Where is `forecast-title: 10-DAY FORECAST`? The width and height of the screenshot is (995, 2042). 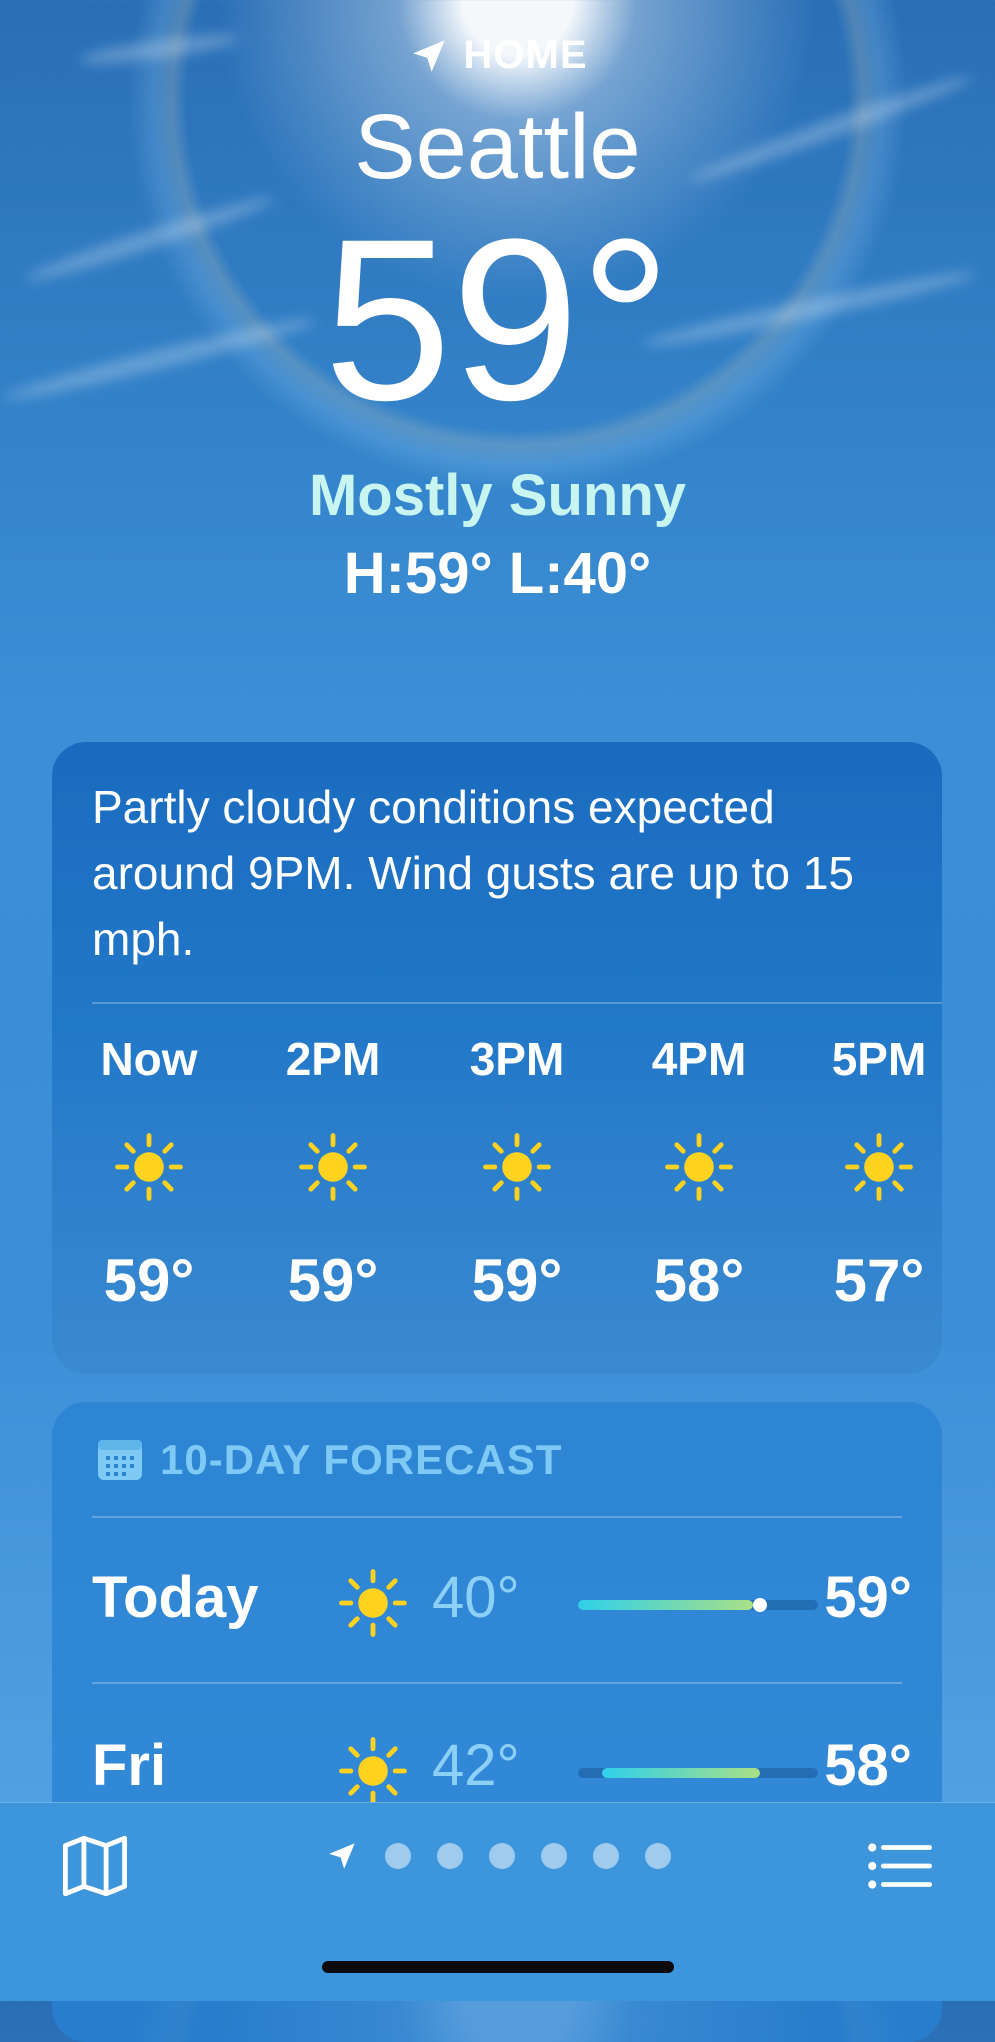
forecast-title: 10-DAY FORECAST is located at coordinates (361, 1459).